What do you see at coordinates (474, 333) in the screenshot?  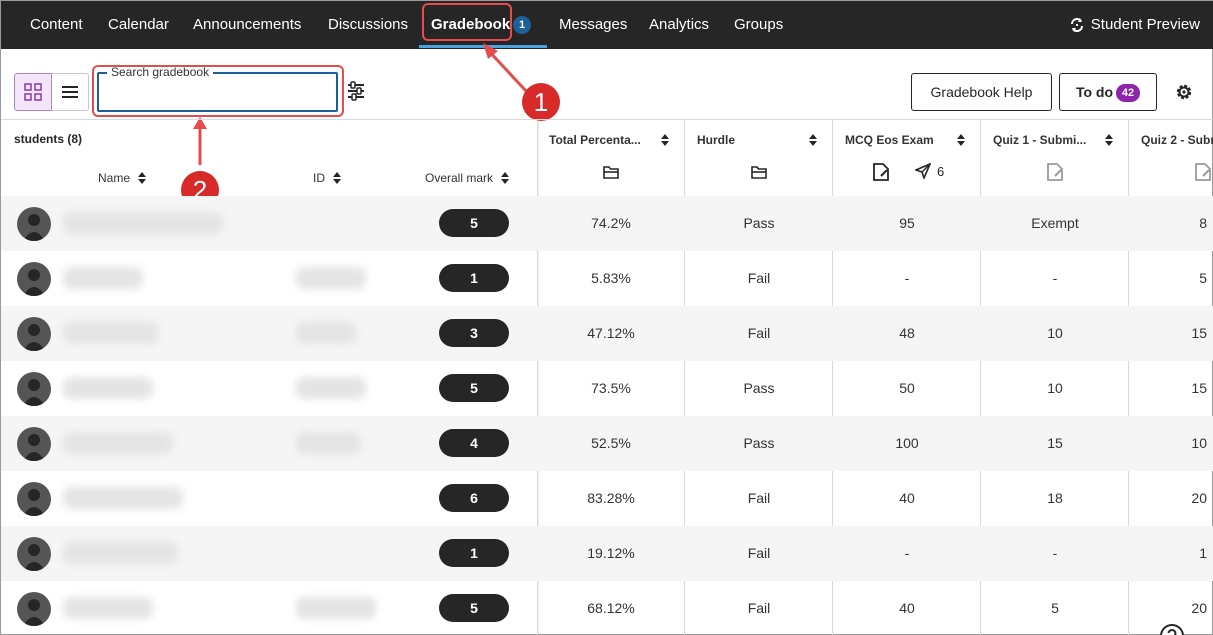 I see `overall-mark-pill: 3` at bounding box center [474, 333].